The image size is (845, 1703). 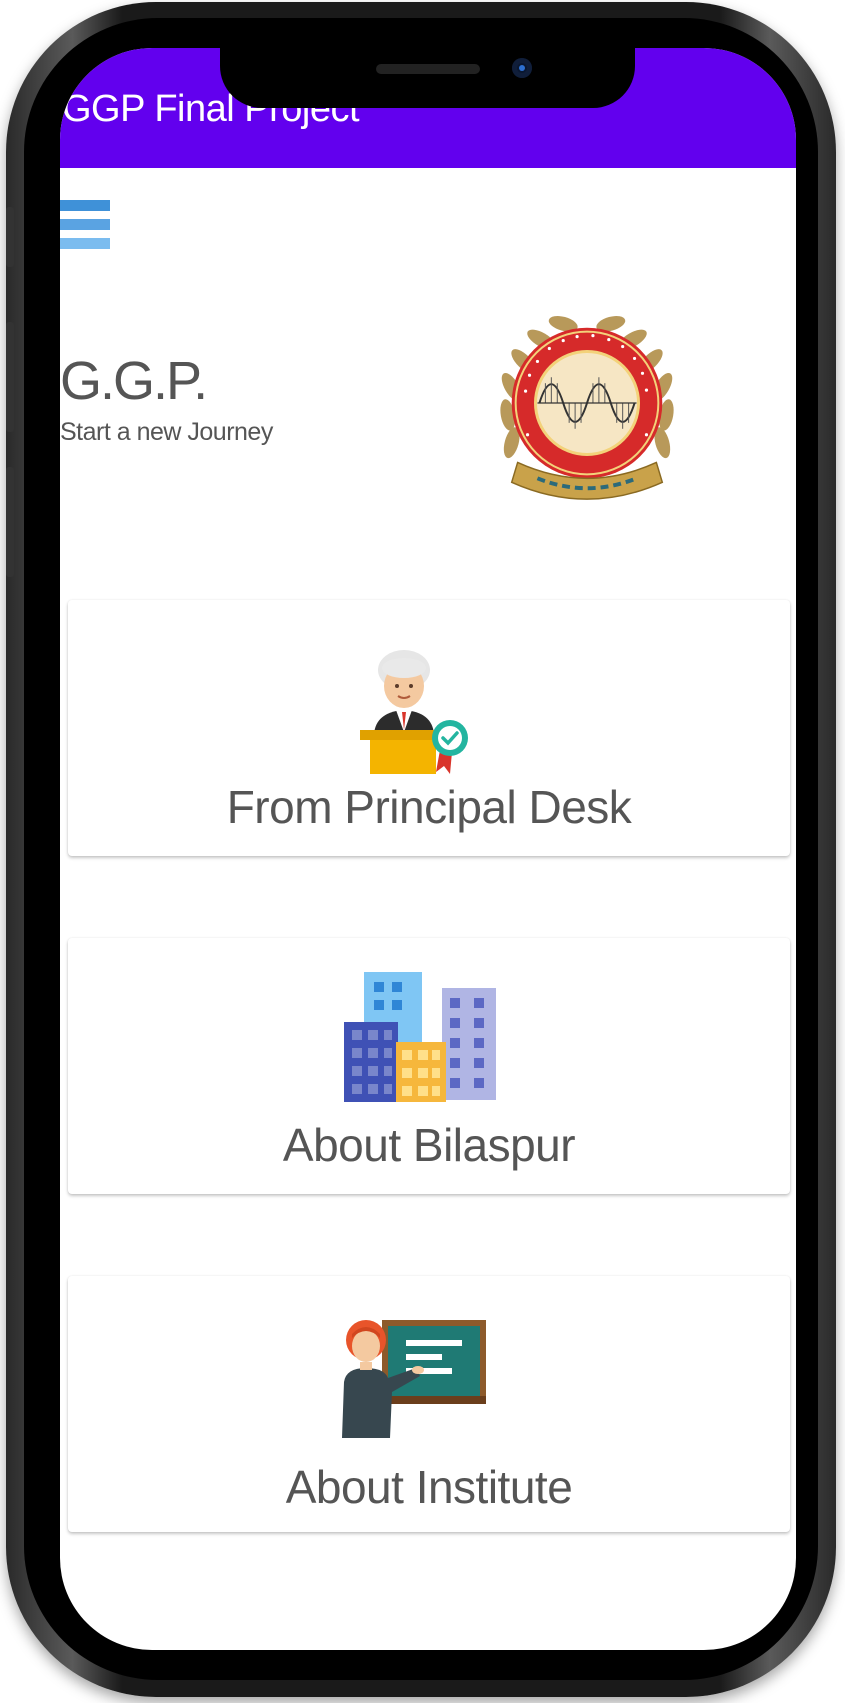 What do you see at coordinates (10, 237) in the screenshot?
I see `mute-switch` at bounding box center [10, 237].